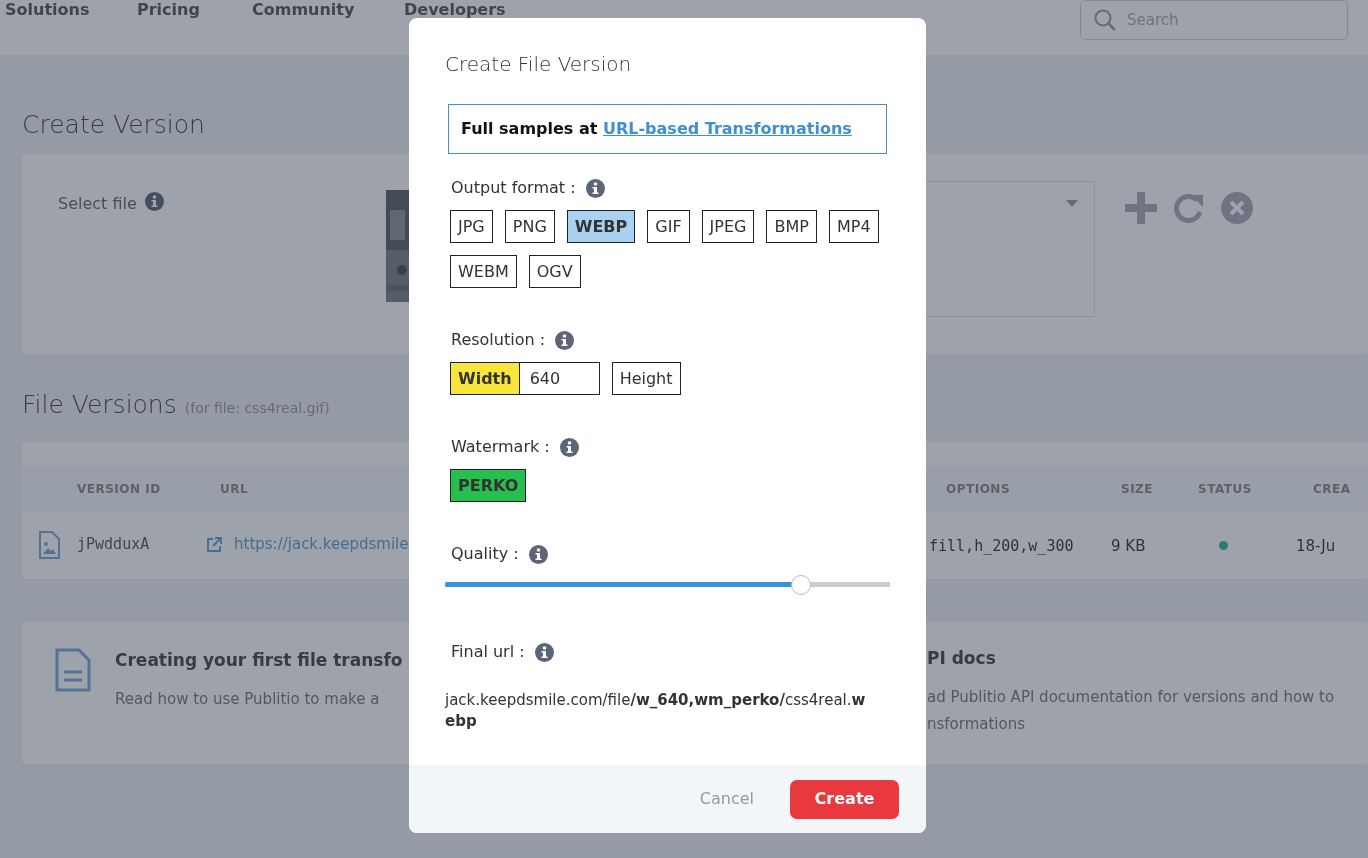  What do you see at coordinates (119, 489) in the screenshot?
I see `column-header: VERSION ID` at bounding box center [119, 489].